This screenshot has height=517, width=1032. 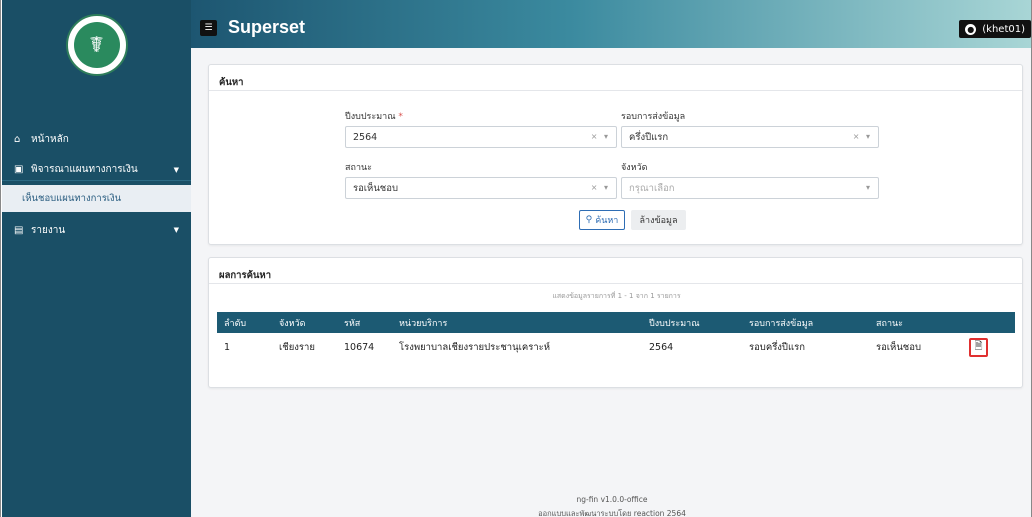 What do you see at coordinates (50, 139) in the screenshot?
I see `sidebar-item-label: หน้าหลัก` at bounding box center [50, 139].